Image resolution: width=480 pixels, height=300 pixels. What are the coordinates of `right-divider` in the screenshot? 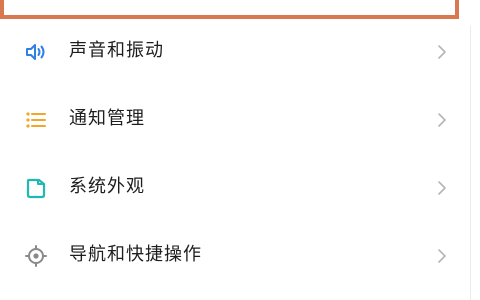 It's located at (470, 163).